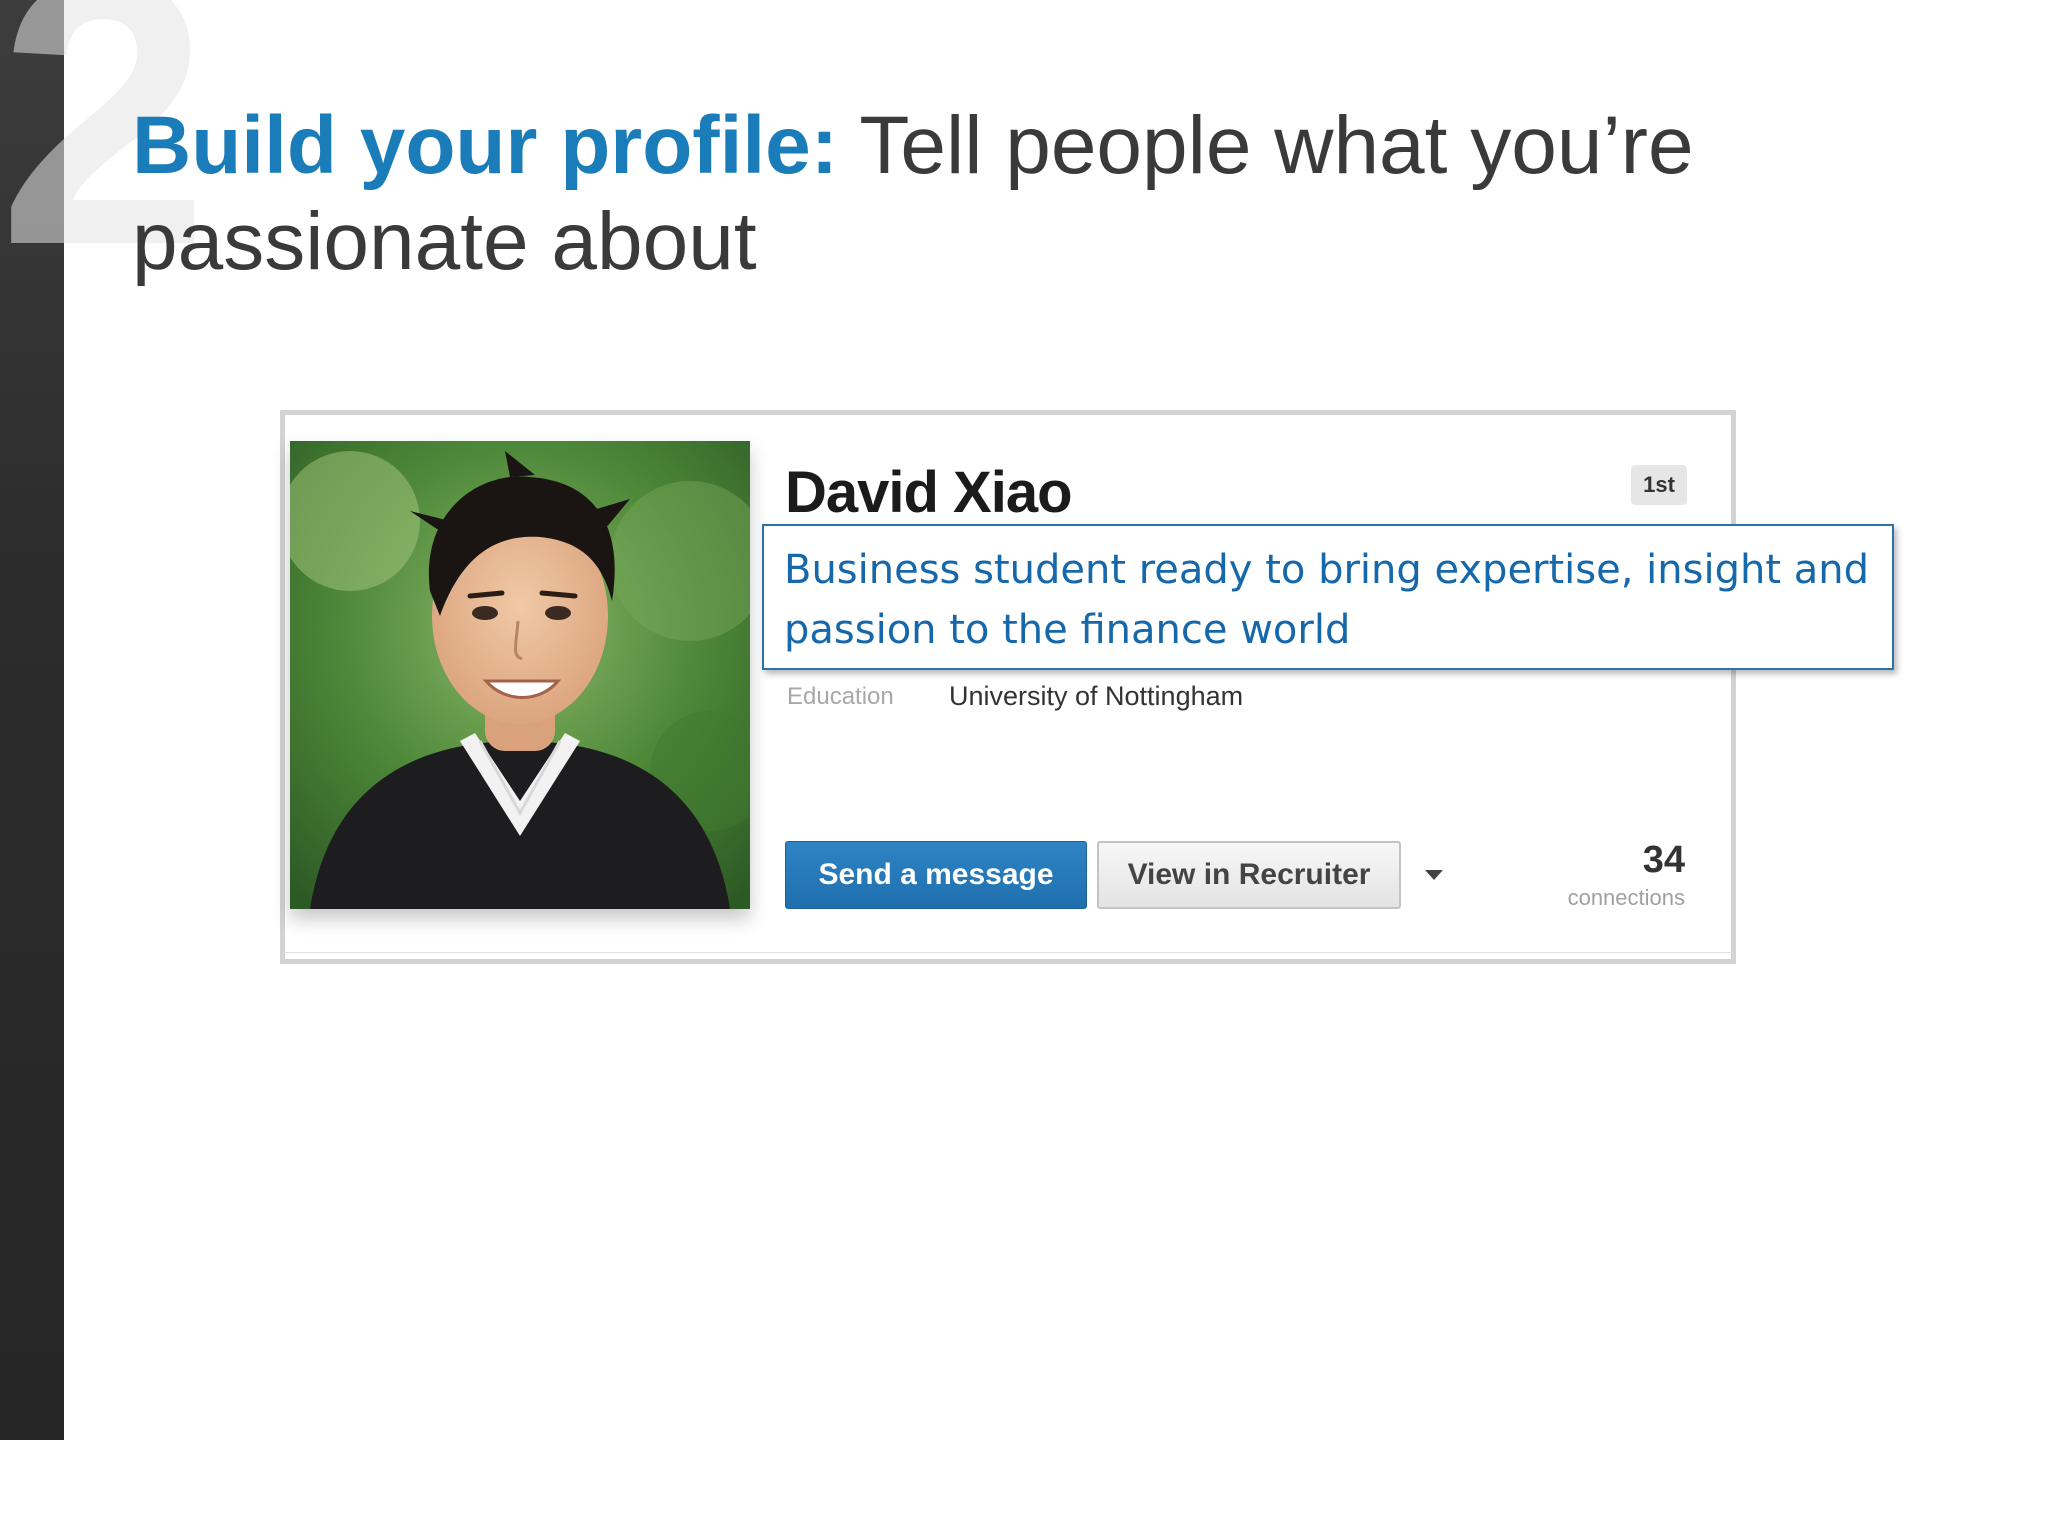  Describe the element at coordinates (1096, 696) in the screenshot. I see `education-value: University of Nottingham` at that location.